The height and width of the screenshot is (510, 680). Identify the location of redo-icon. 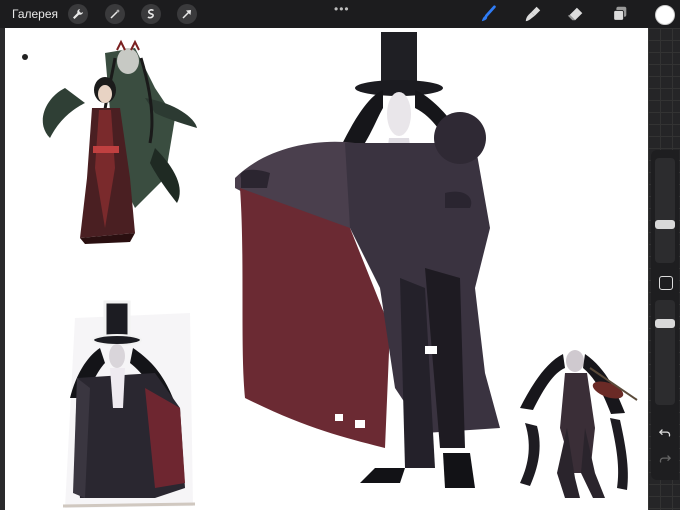
(665, 459).